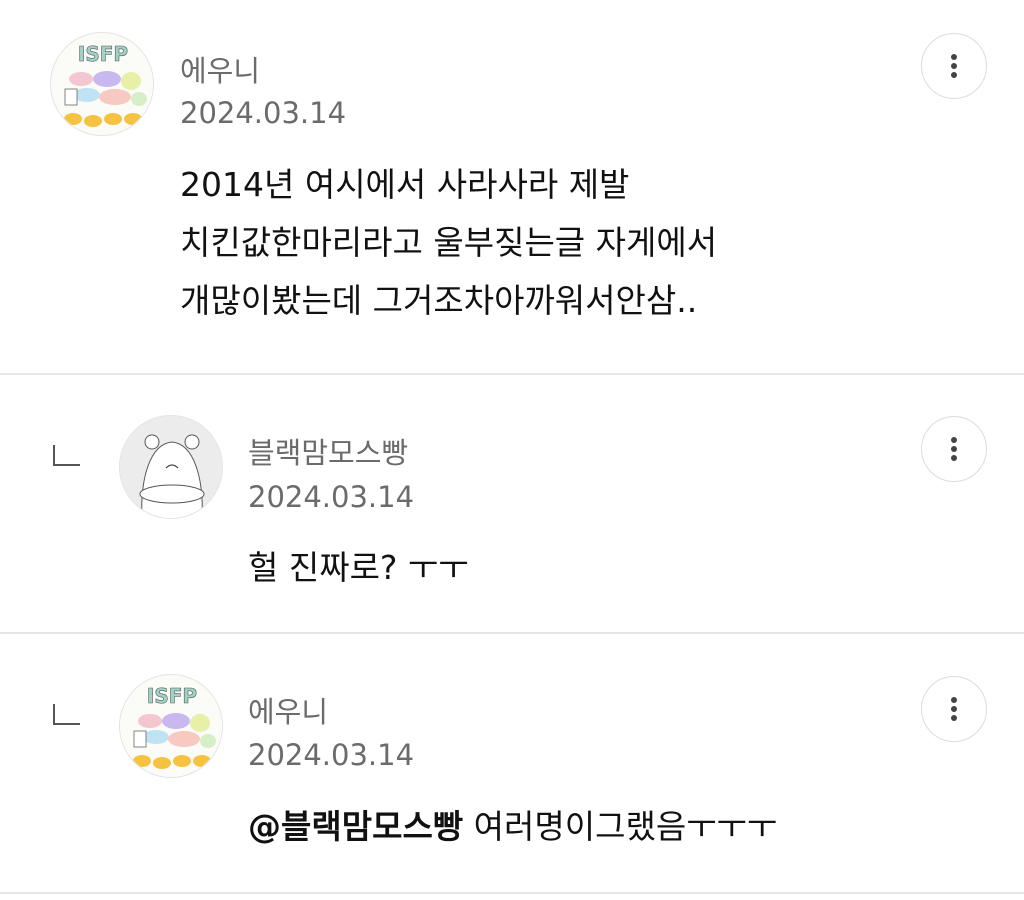  I want to click on comment-body: @블랙맘모스빵 여러명이그랬음ㅜㅜㅜ, so click(512, 827).